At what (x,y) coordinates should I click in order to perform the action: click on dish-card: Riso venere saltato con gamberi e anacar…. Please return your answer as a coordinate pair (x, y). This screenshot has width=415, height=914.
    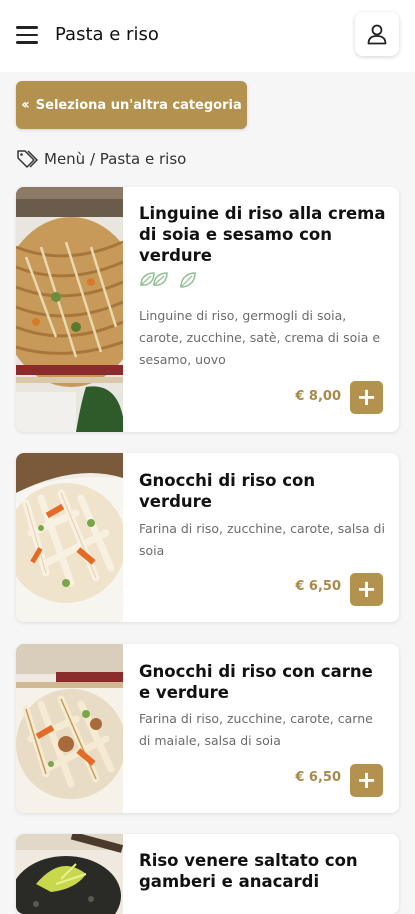
    Looking at the image, I should click on (207, 874).